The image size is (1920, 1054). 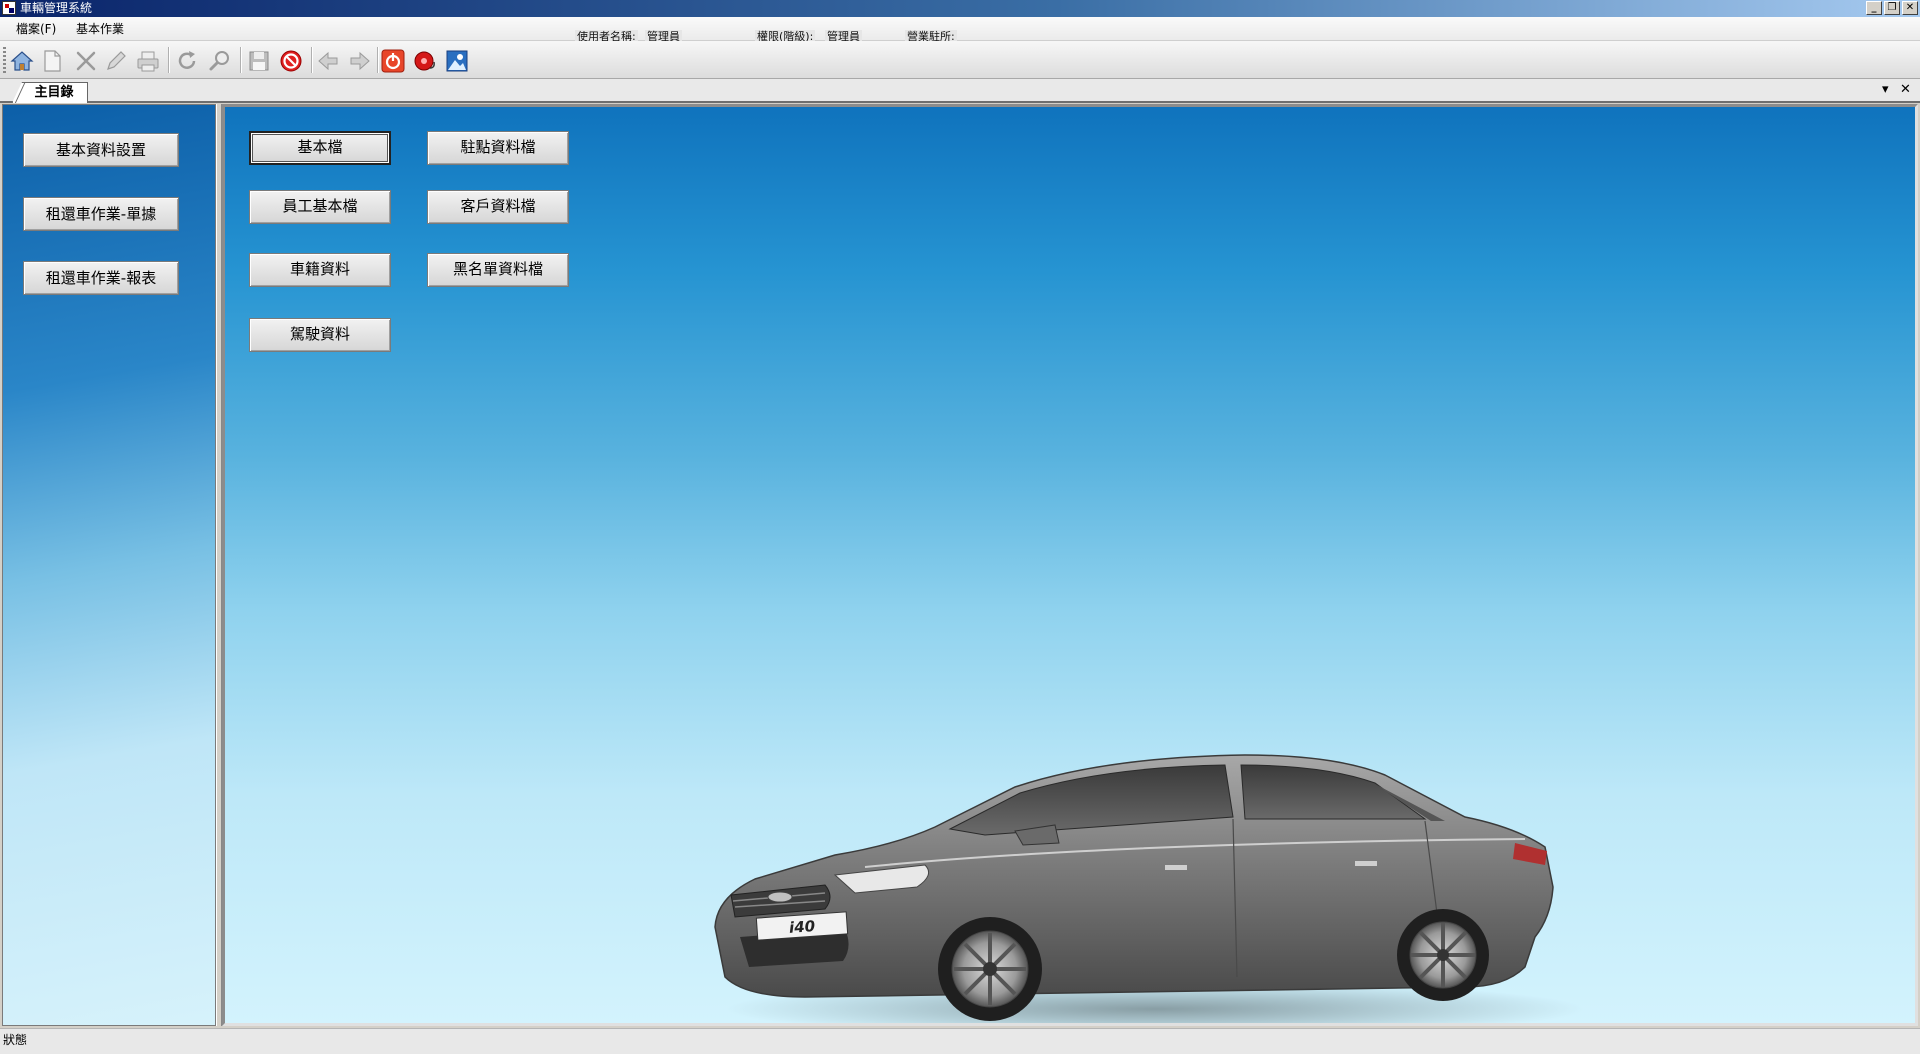 I want to click on restore-button: ❐, so click(x=1892, y=8).